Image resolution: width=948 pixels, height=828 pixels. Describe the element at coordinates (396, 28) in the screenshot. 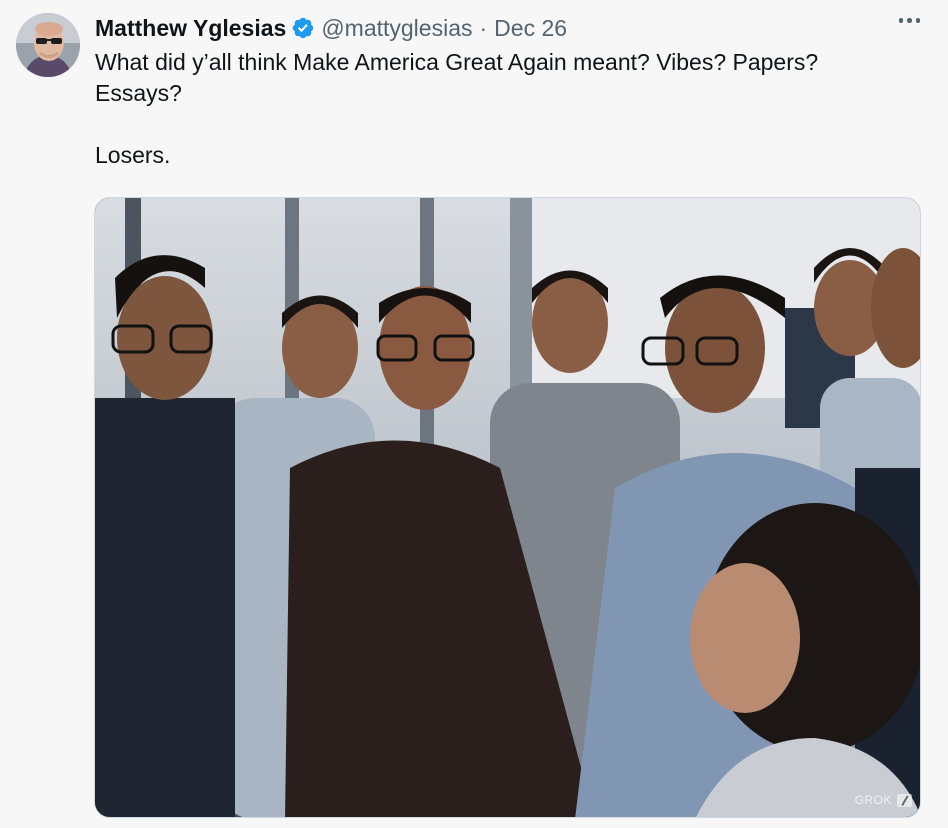

I see `author-handle: @mattyglesias` at that location.